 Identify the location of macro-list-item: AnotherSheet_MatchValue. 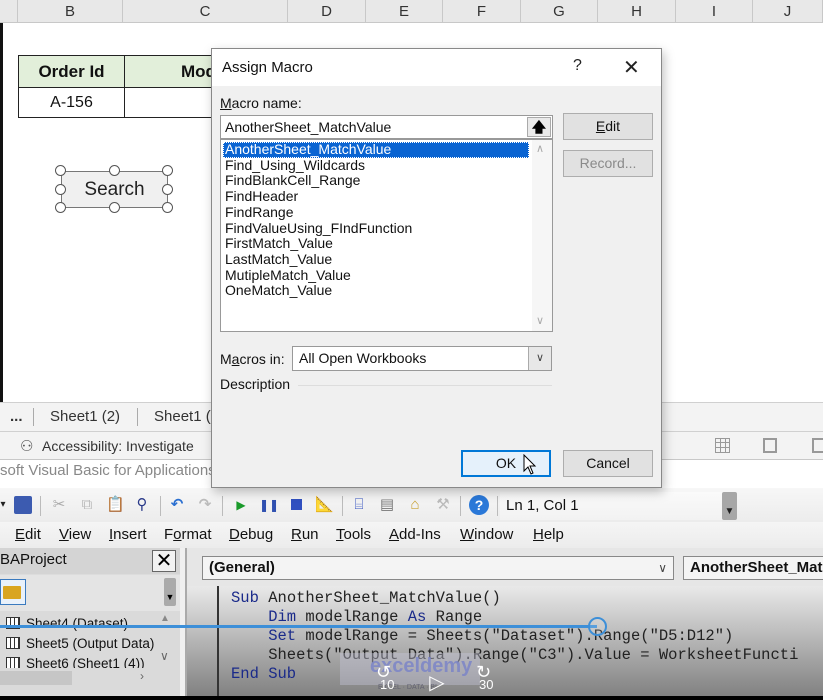
(376, 149).